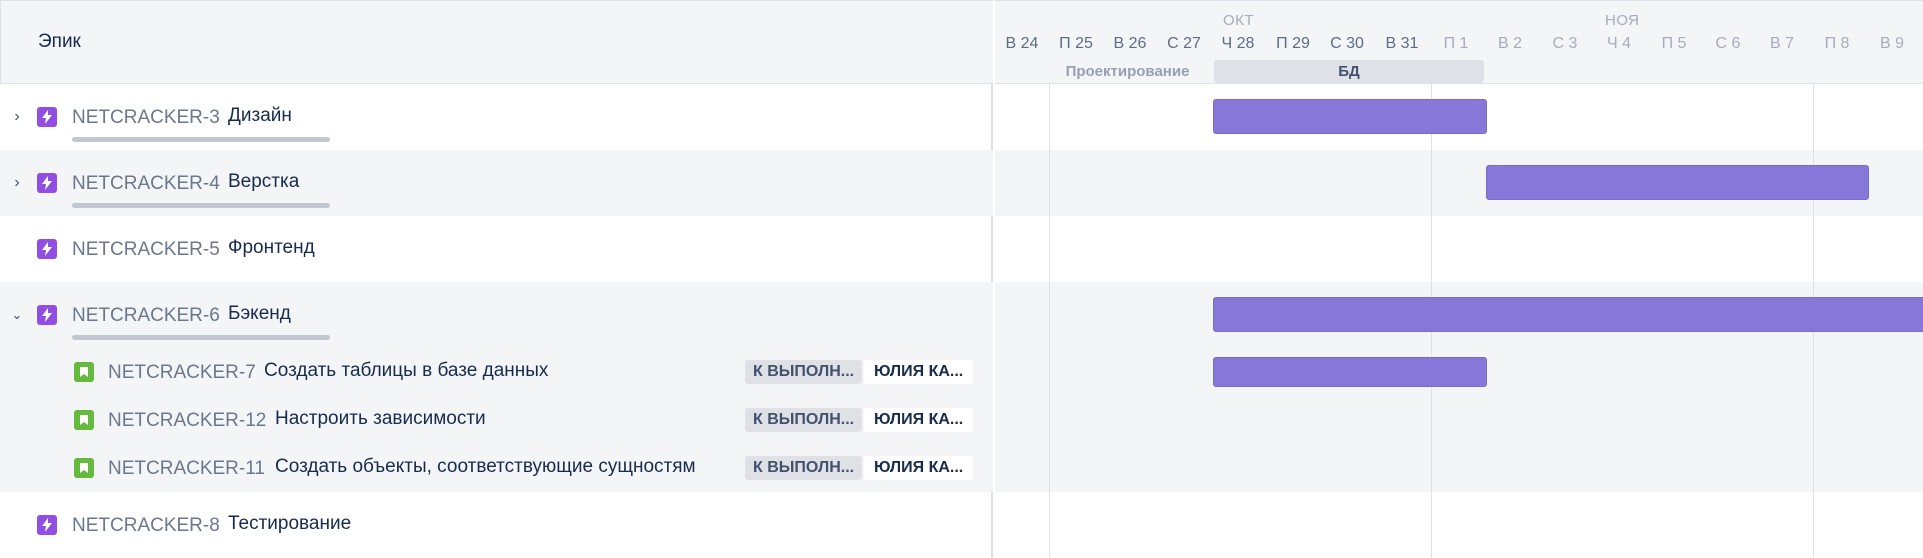 This screenshot has height=558, width=1923. I want to click on issue-key: NETCRACKER-5, so click(146, 250).